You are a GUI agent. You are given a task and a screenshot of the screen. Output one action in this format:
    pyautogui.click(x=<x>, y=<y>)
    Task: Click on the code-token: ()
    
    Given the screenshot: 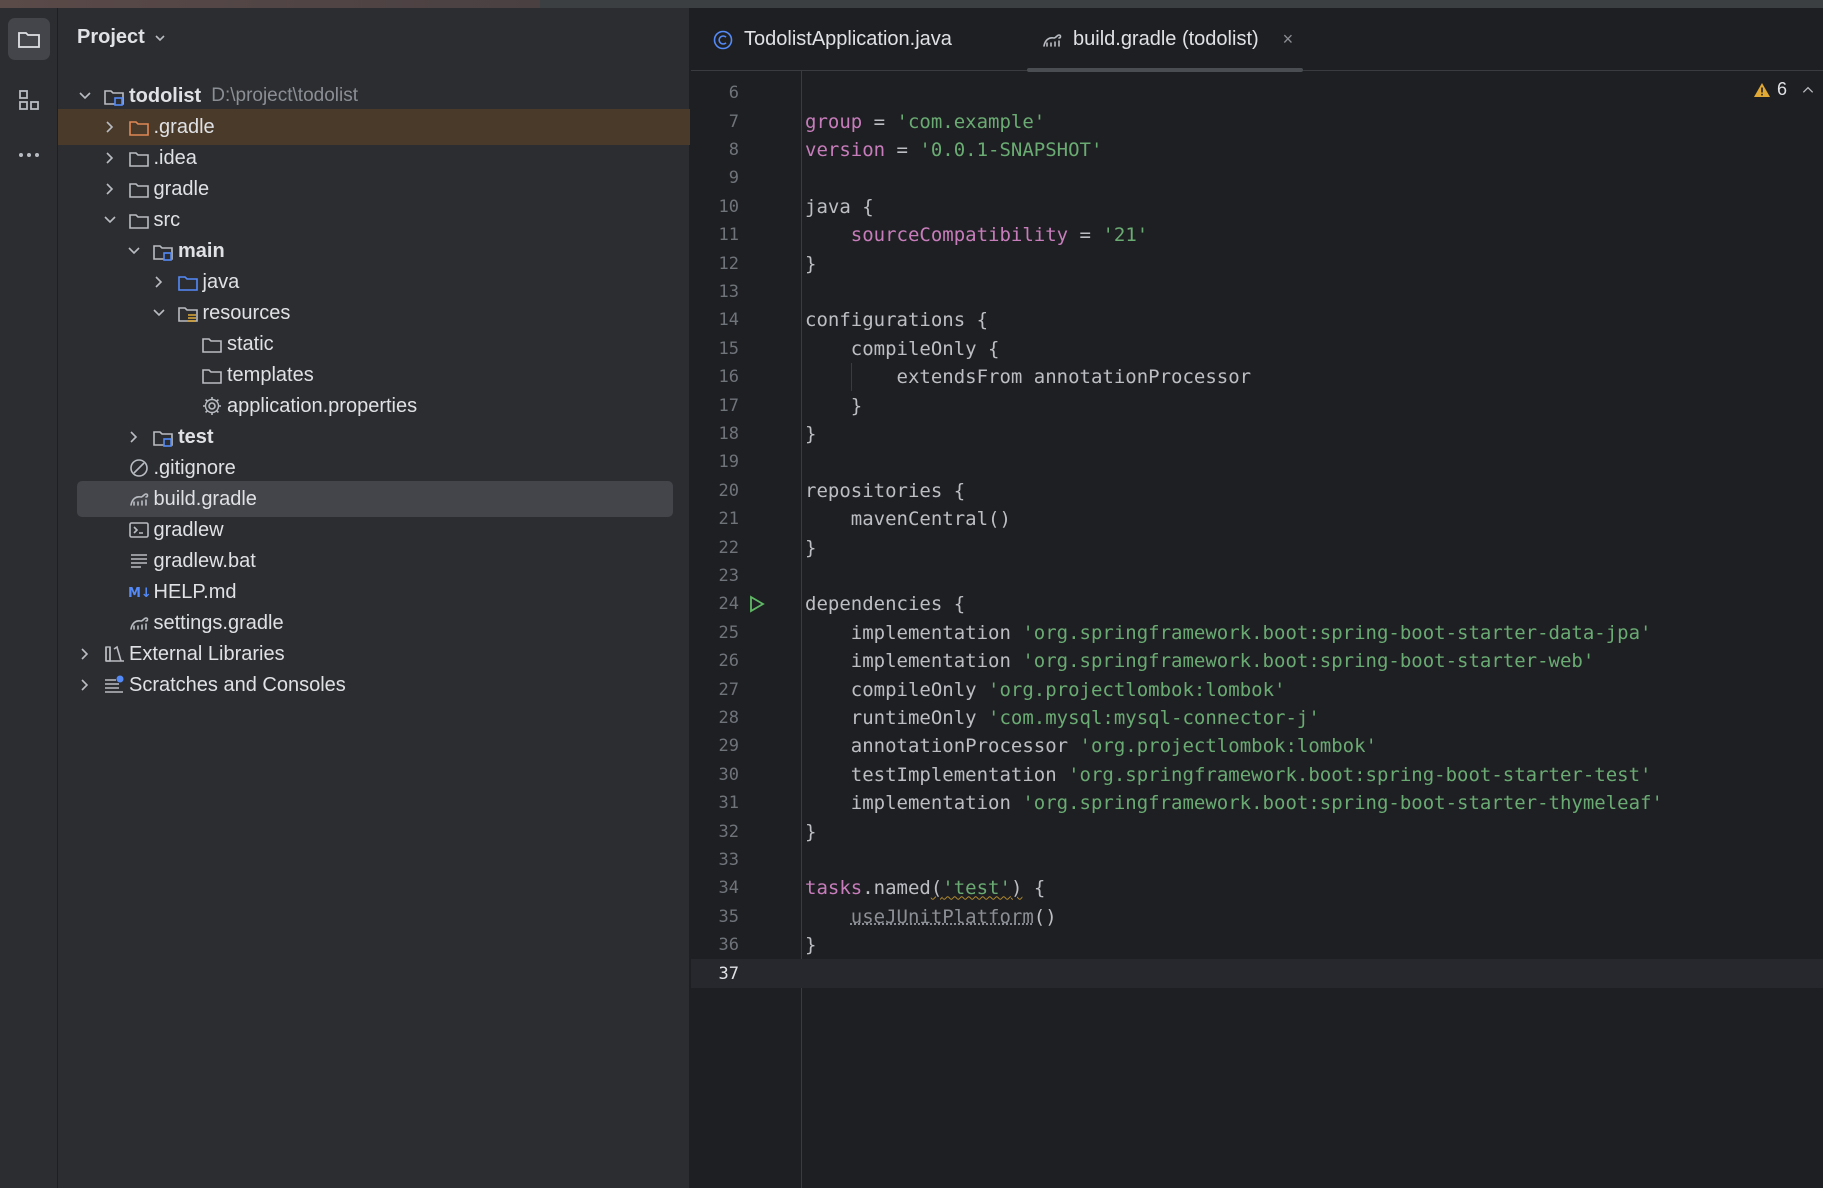 What is the action you would take?
    pyautogui.click(x=1045, y=916)
    